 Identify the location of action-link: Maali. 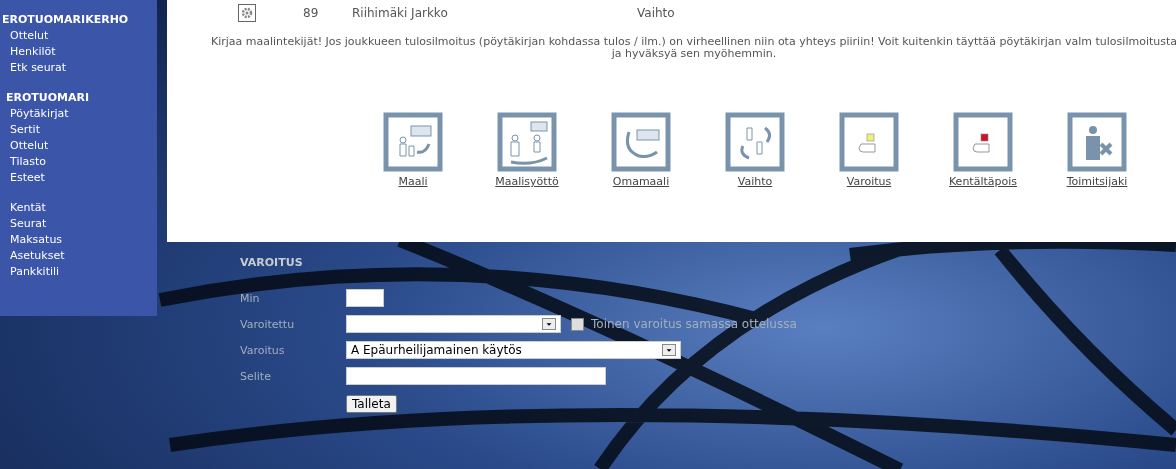
(413, 150).